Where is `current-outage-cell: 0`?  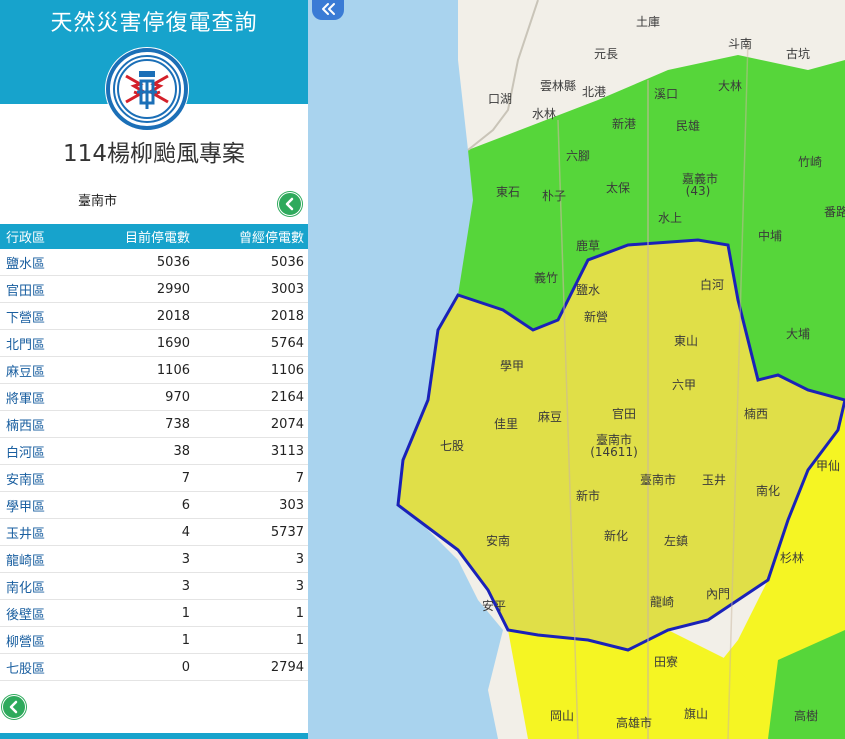
current-outage-cell: 0 is located at coordinates (143, 667).